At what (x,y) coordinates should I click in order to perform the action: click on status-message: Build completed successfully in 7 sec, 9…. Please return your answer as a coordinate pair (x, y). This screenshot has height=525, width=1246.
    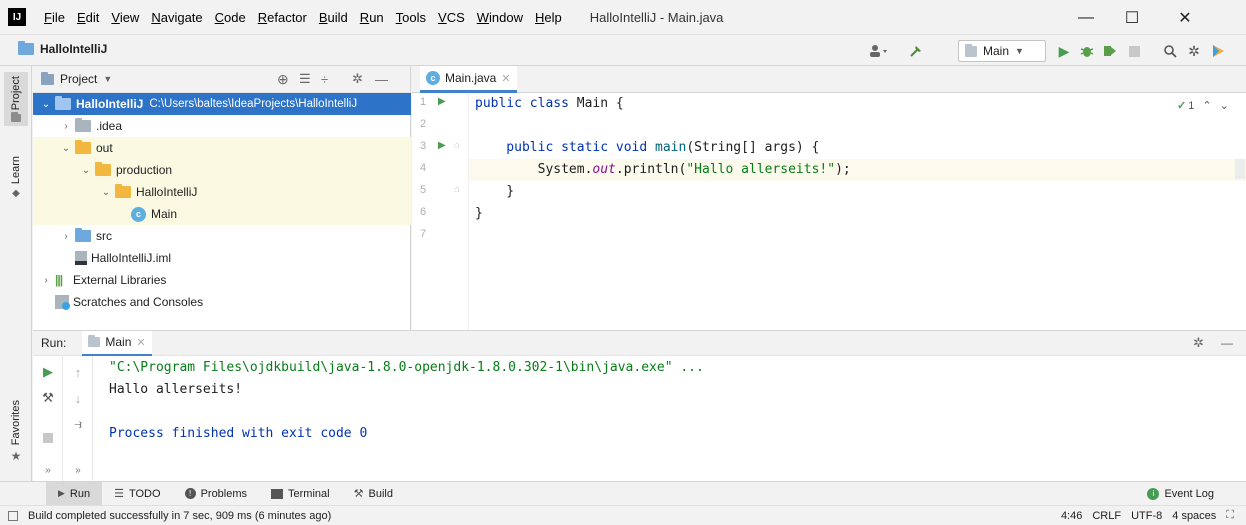
    Looking at the image, I should click on (179, 516).